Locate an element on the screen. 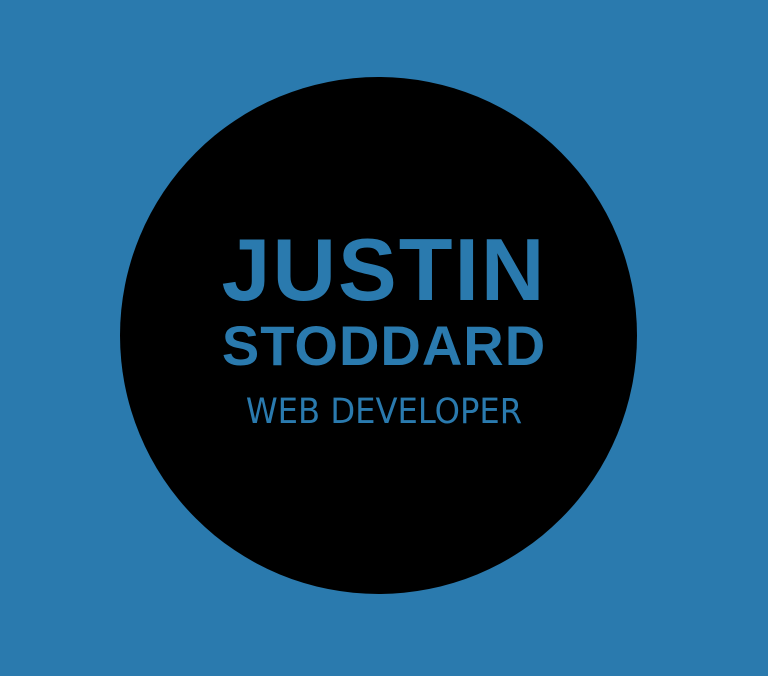  logo-first-name: JUSTIN is located at coordinates (384, 269).